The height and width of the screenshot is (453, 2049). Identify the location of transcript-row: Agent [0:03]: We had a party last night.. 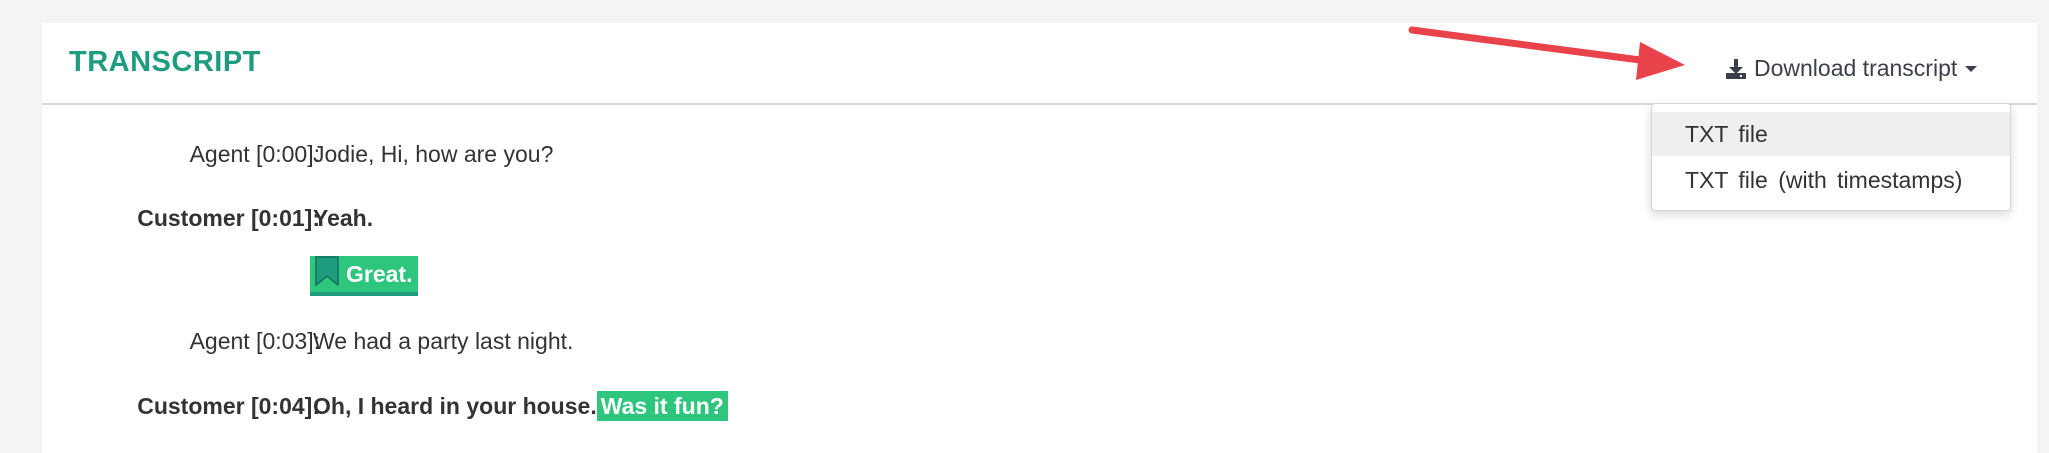
(1039, 348).